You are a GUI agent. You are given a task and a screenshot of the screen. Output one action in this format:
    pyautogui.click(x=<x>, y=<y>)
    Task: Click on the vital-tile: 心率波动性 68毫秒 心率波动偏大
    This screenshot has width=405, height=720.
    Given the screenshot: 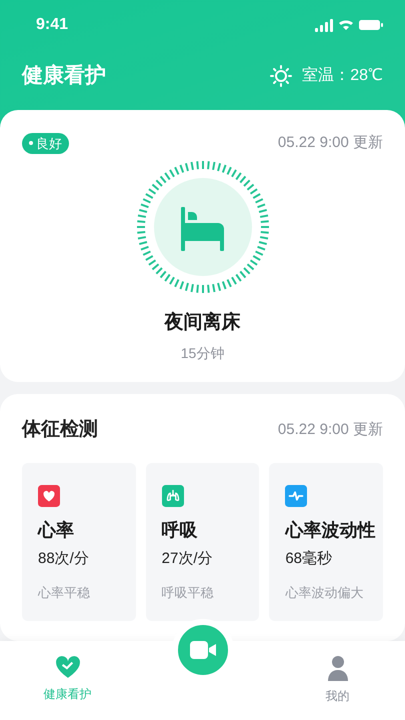 What is the action you would take?
    pyautogui.click(x=326, y=541)
    